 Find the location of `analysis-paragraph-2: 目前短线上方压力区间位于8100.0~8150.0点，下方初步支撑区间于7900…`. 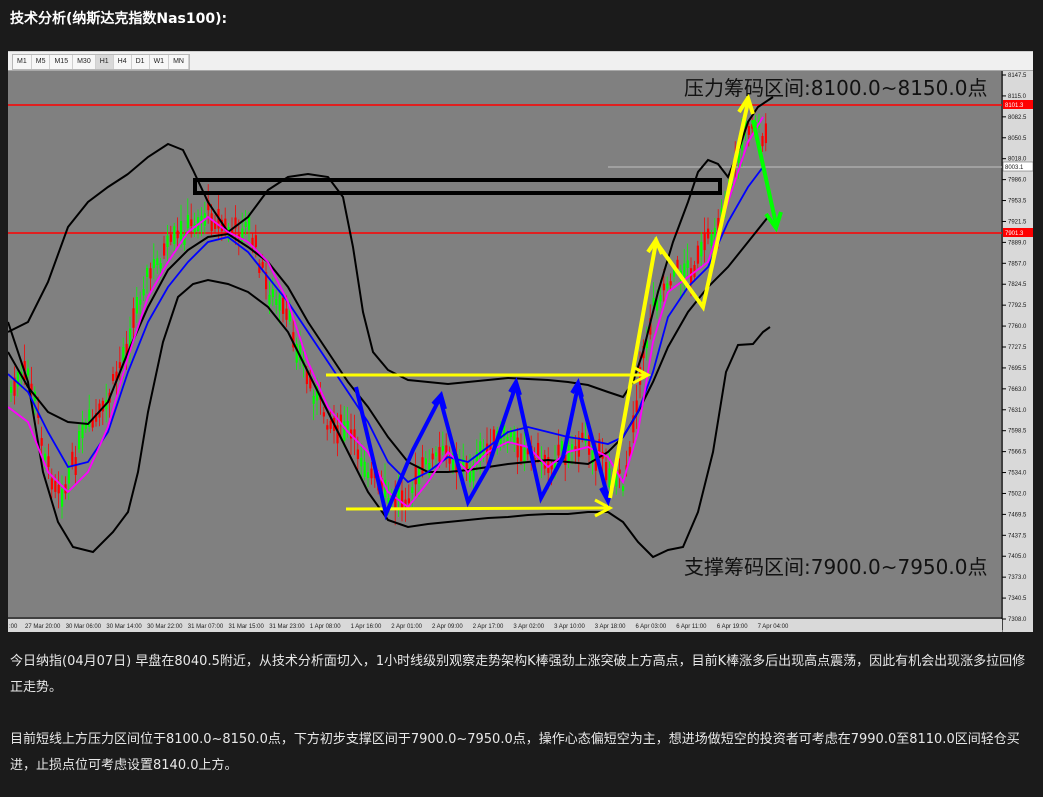

analysis-paragraph-2: 目前短线上方压力区间位于8100.0~8150.0点，下方初步支撑区间于7900… is located at coordinates (515, 752).